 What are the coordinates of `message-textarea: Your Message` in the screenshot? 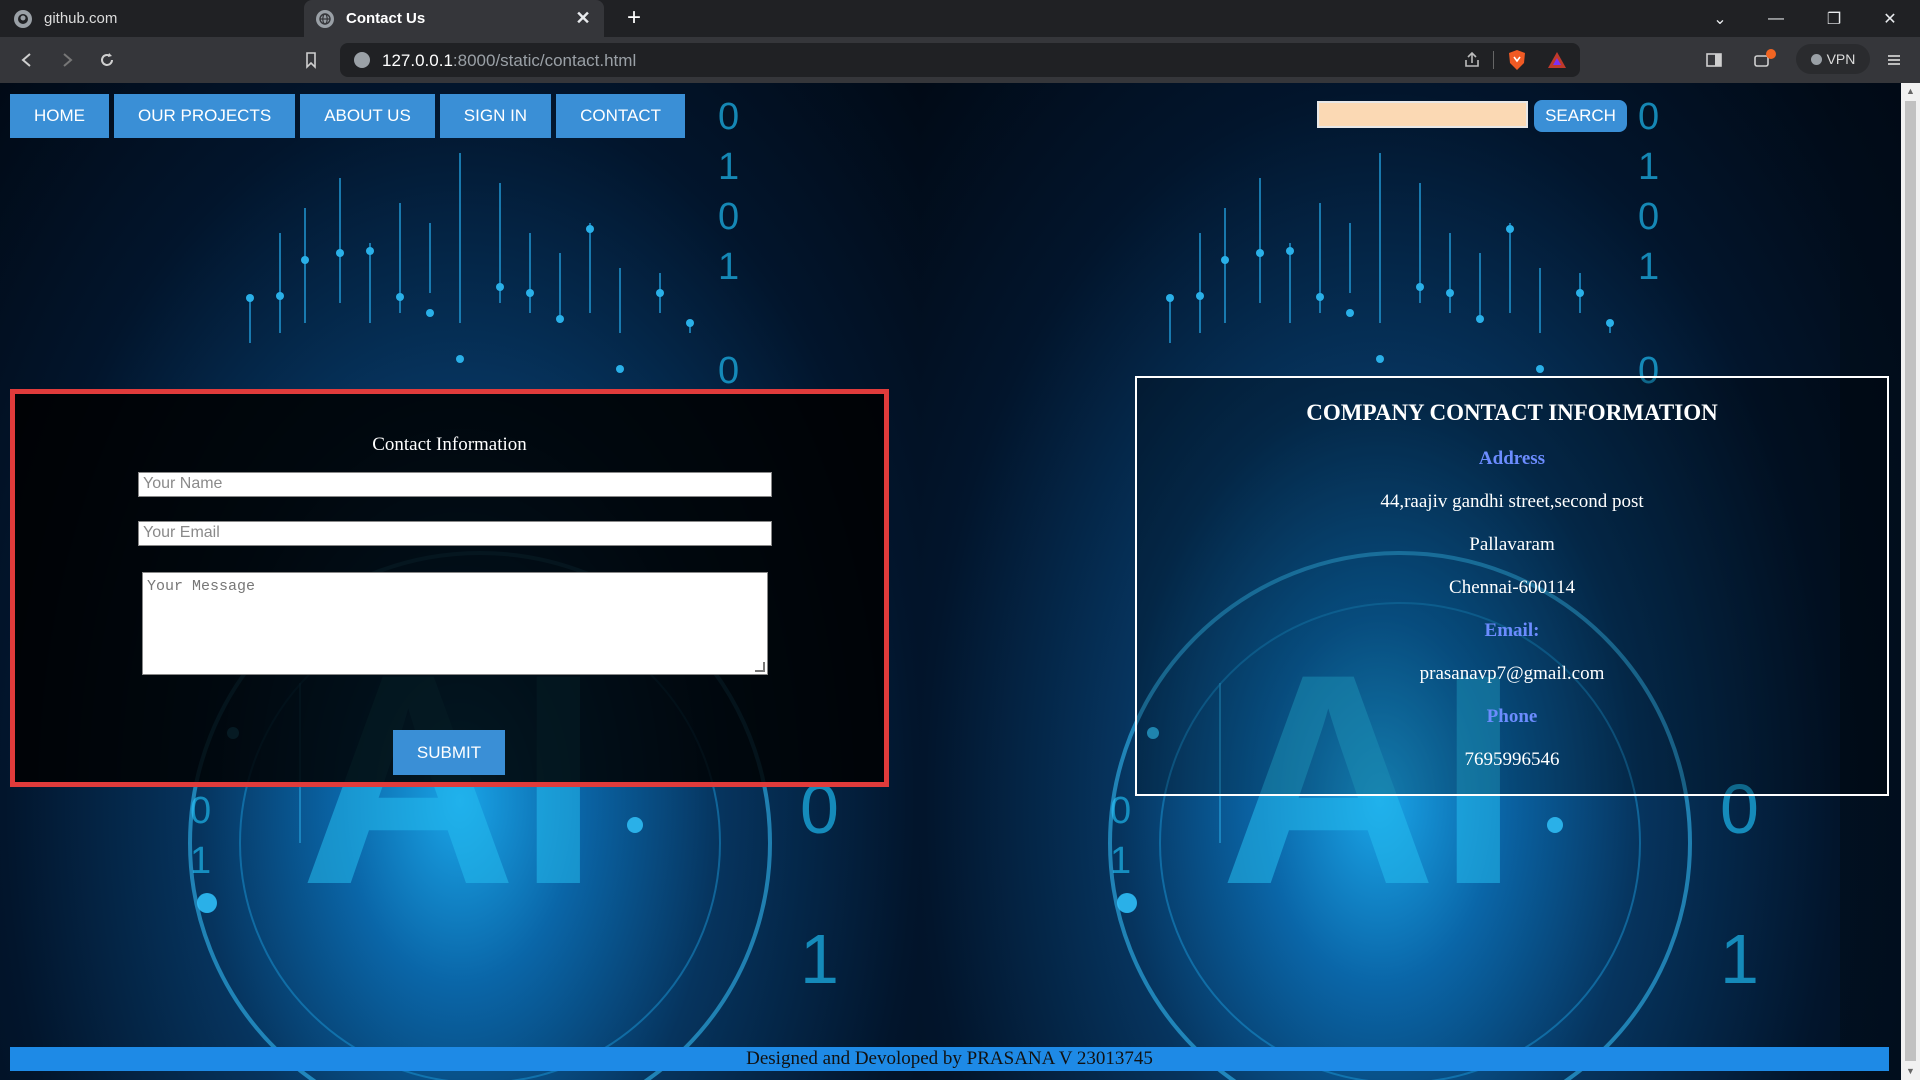 It's located at (455, 623).